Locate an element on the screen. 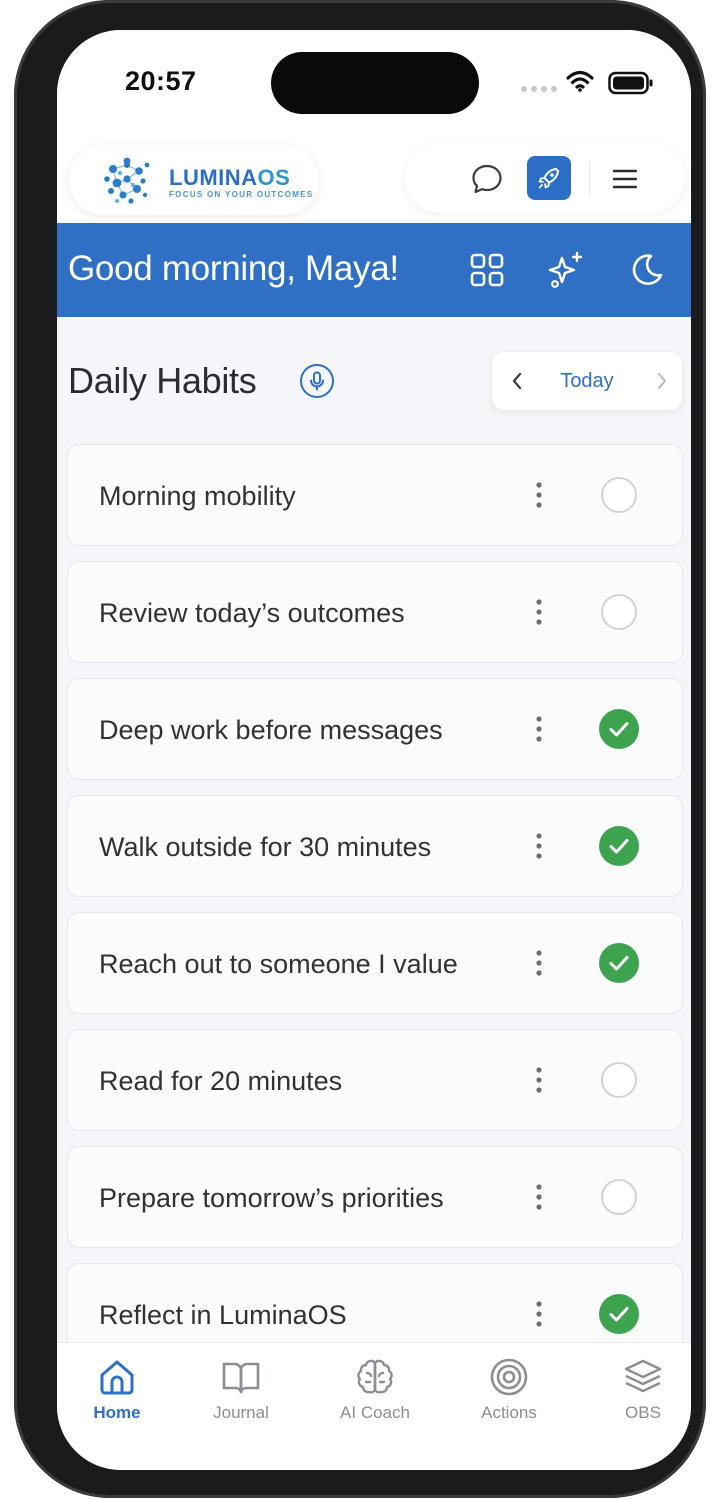 The width and height of the screenshot is (720, 1500). habit-card: Deep work before messages is located at coordinates (375, 729).